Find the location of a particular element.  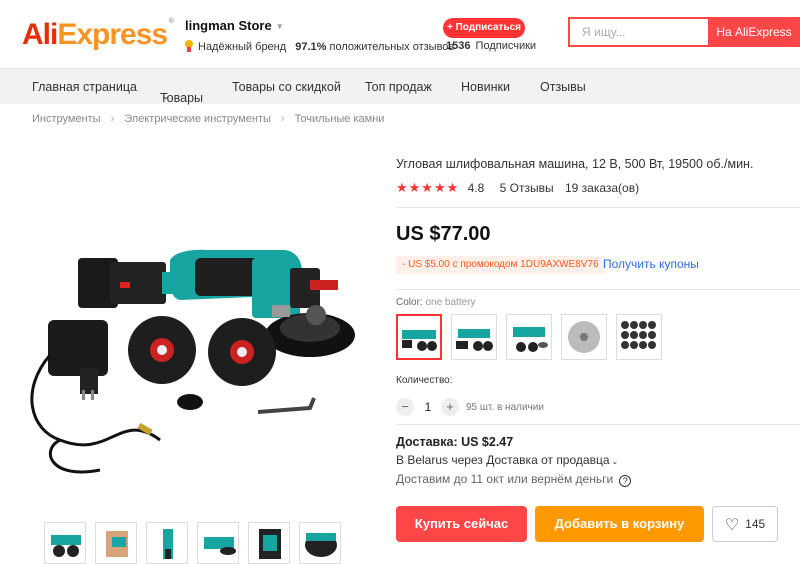

nav-top-sales: Топ продаж is located at coordinates (398, 87).